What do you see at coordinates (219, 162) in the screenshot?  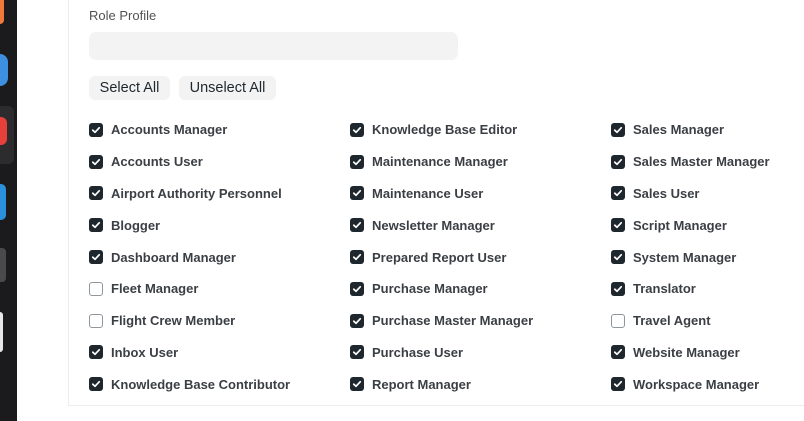 I see `role-checkbox-item: Accounts User` at bounding box center [219, 162].